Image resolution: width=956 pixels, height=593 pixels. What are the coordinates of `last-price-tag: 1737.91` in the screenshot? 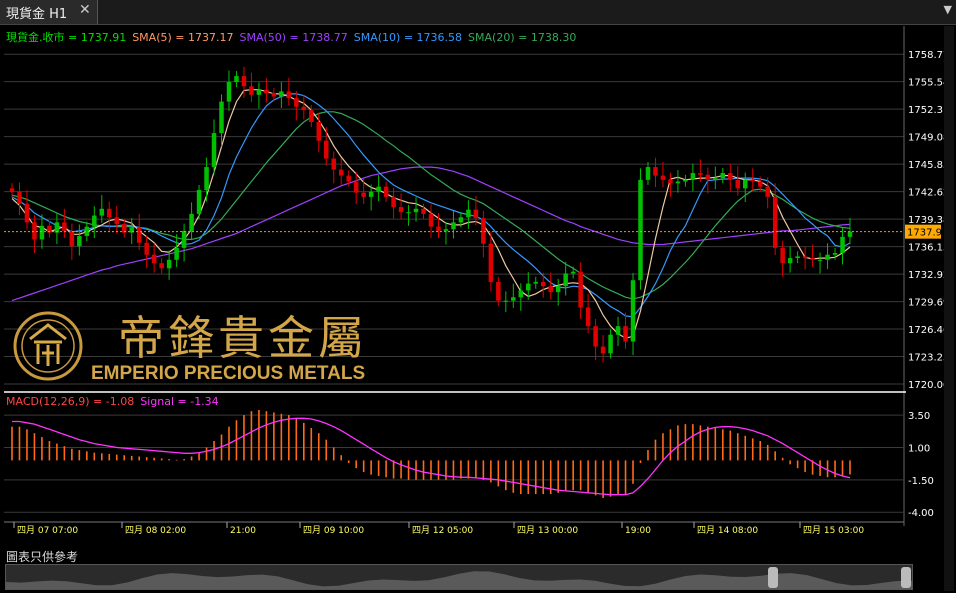 It's located at (924, 231).